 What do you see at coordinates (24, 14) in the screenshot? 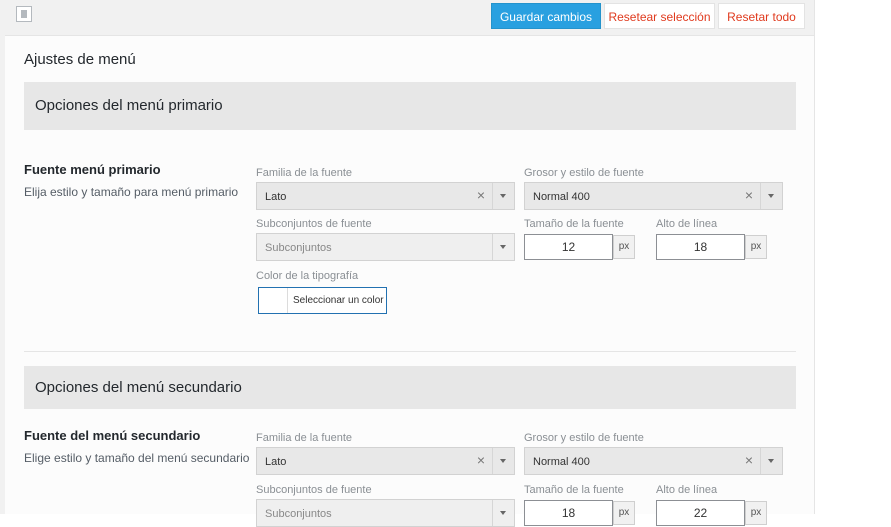
I see `panel-toggle-icon` at bounding box center [24, 14].